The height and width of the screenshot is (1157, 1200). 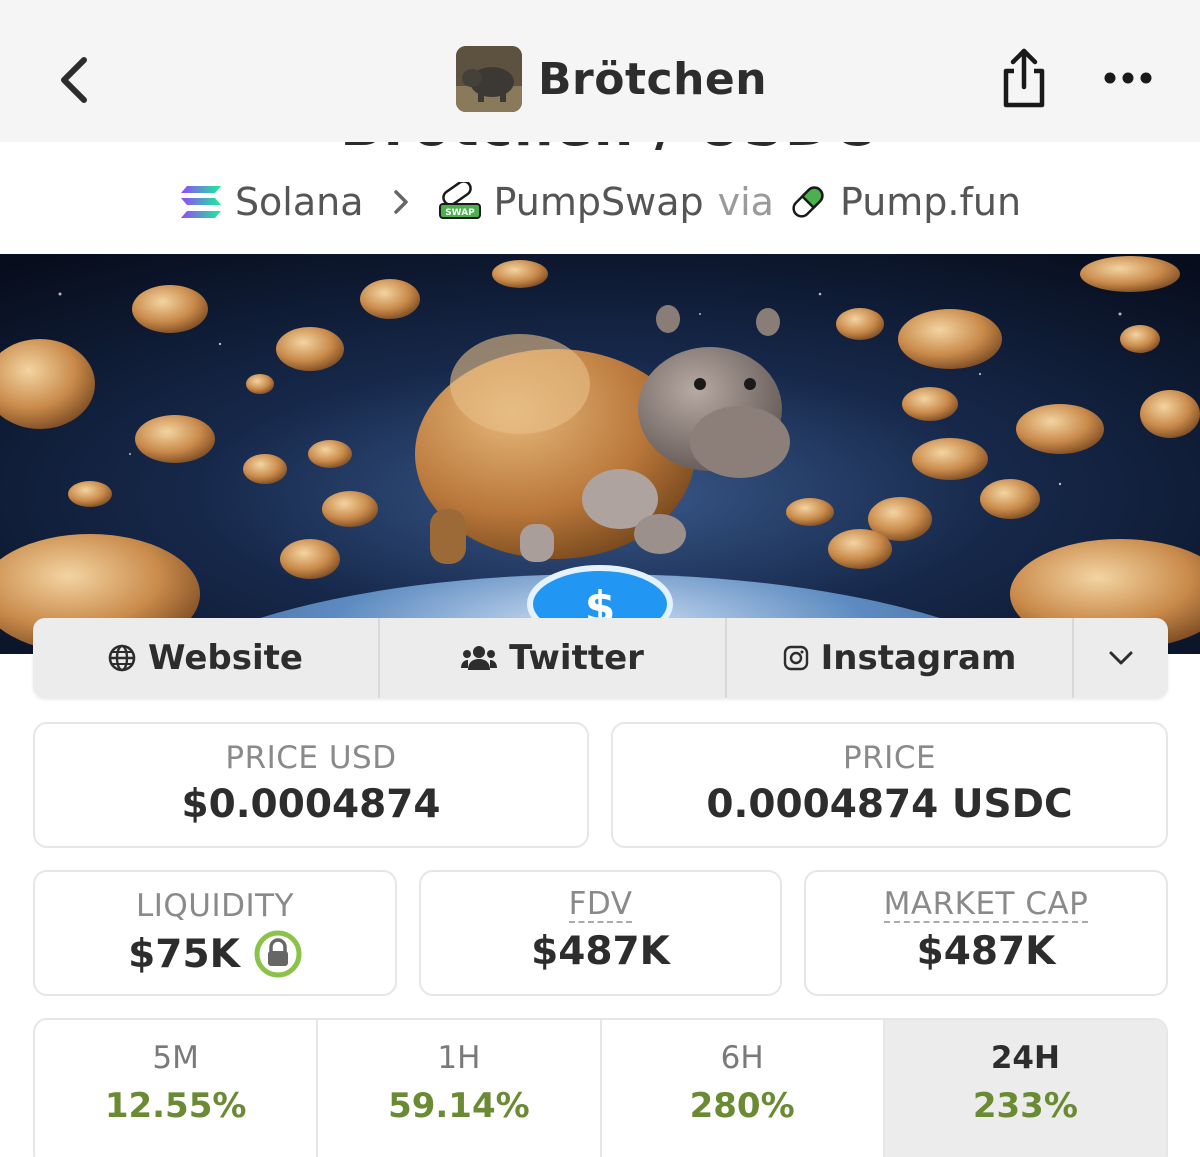 What do you see at coordinates (200, 202) in the screenshot?
I see `solana-icon` at bounding box center [200, 202].